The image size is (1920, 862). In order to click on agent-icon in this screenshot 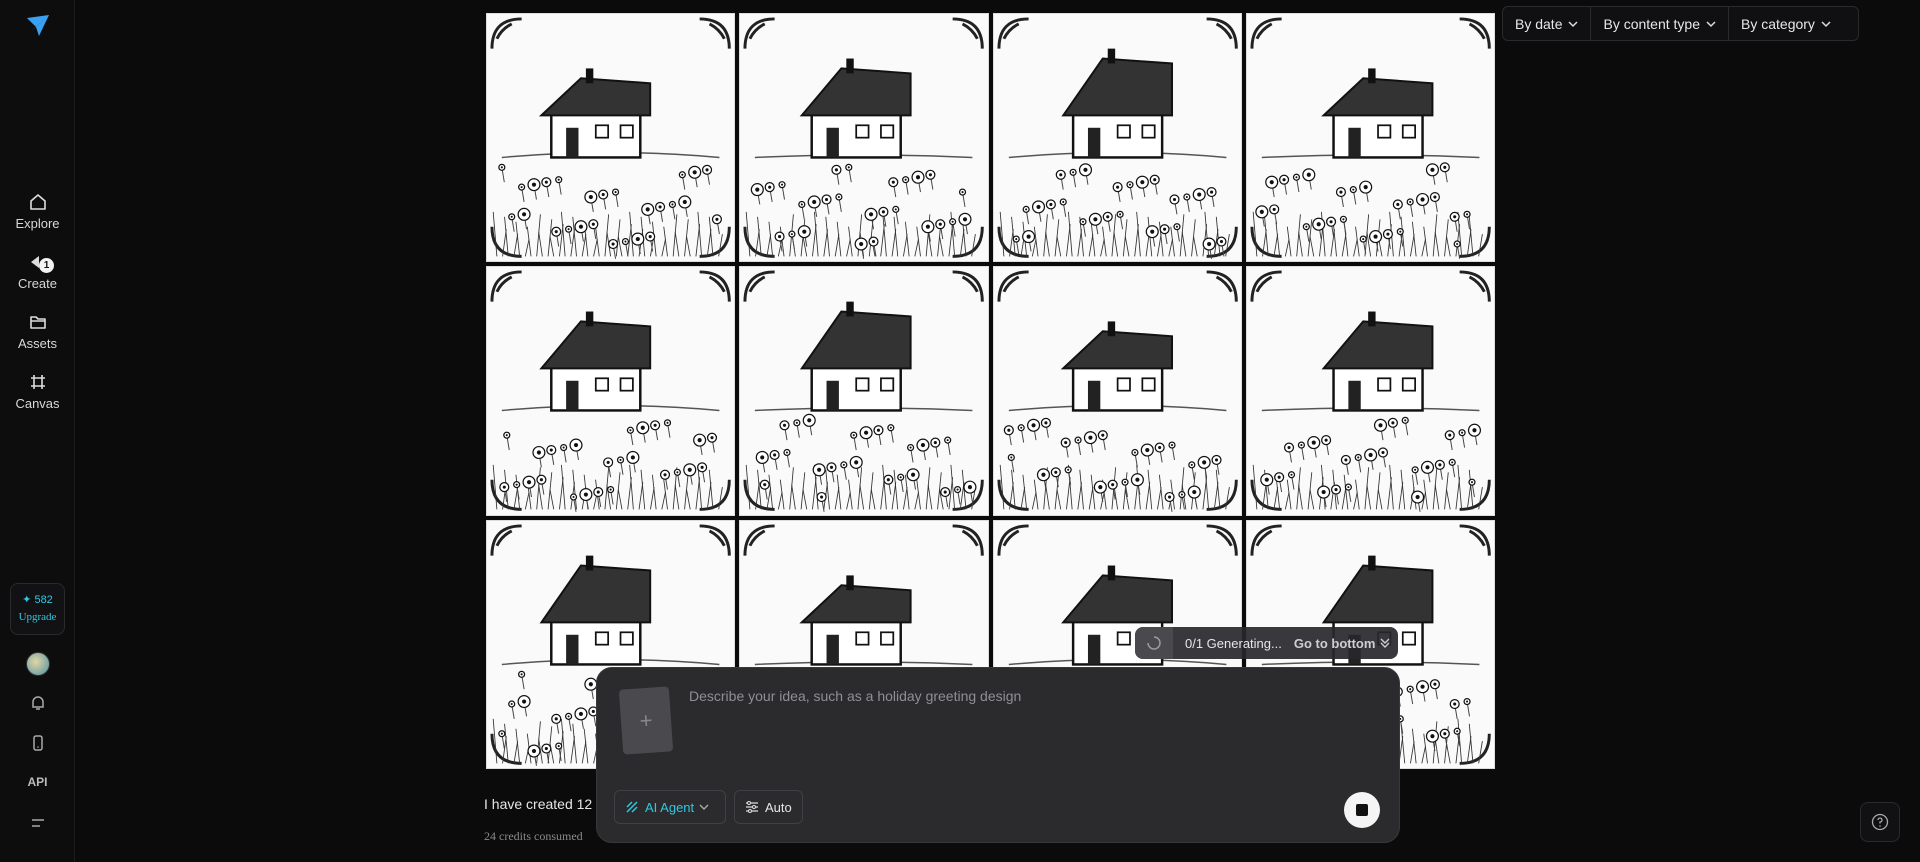, I will do `click(632, 807)`.